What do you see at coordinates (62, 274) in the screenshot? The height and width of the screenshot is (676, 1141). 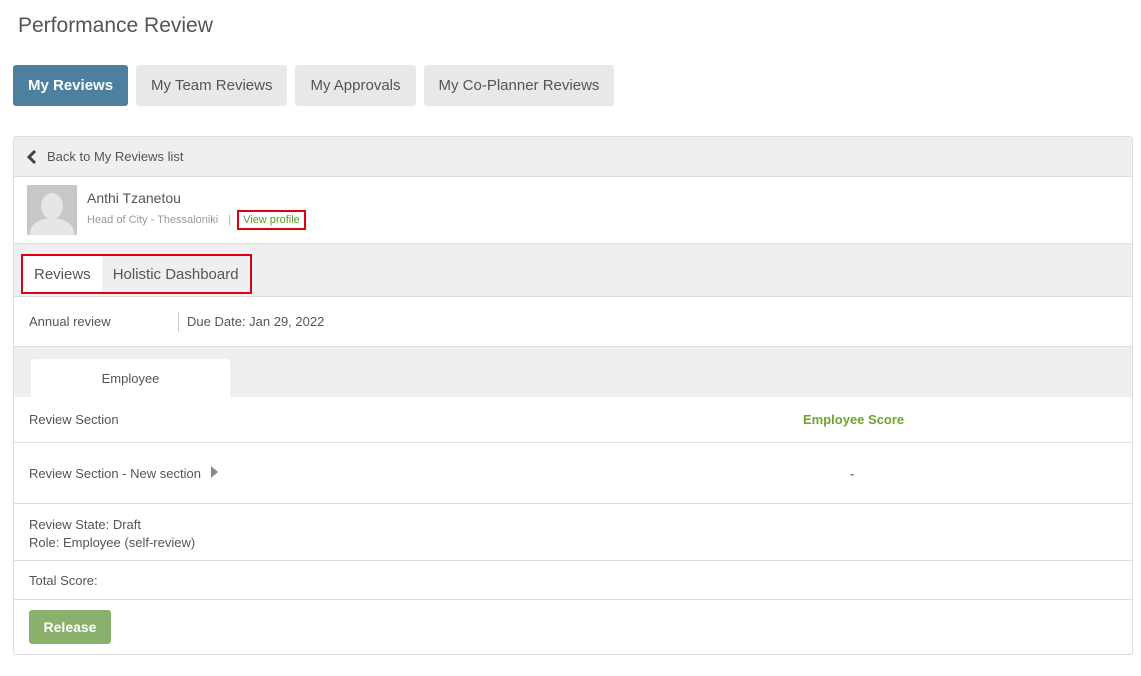 I see `tab-reviews: Reviews` at bounding box center [62, 274].